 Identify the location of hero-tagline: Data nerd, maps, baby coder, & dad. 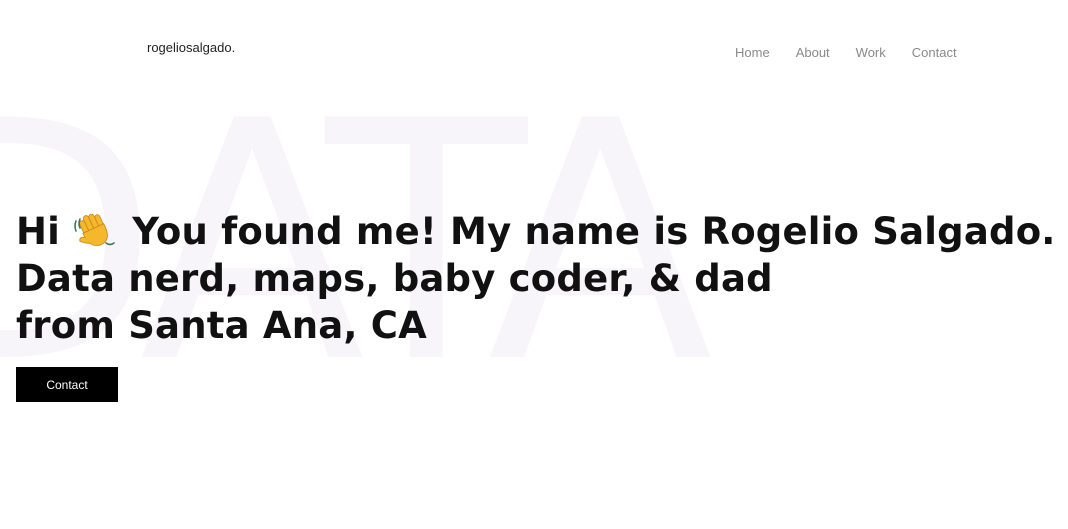
(394, 278).